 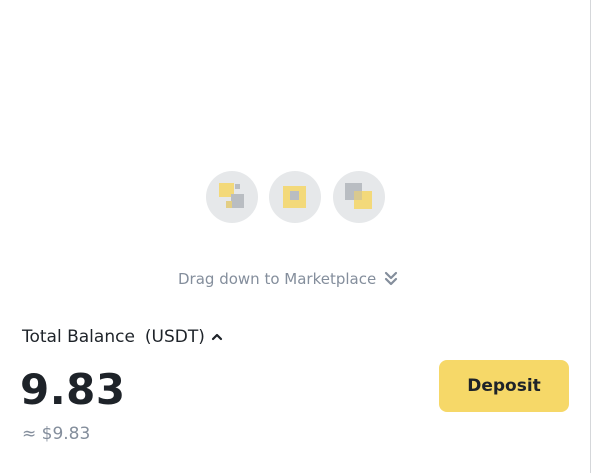 I want to click on drag-hint-text: Drag down to Marketplace, so click(x=277, y=279).